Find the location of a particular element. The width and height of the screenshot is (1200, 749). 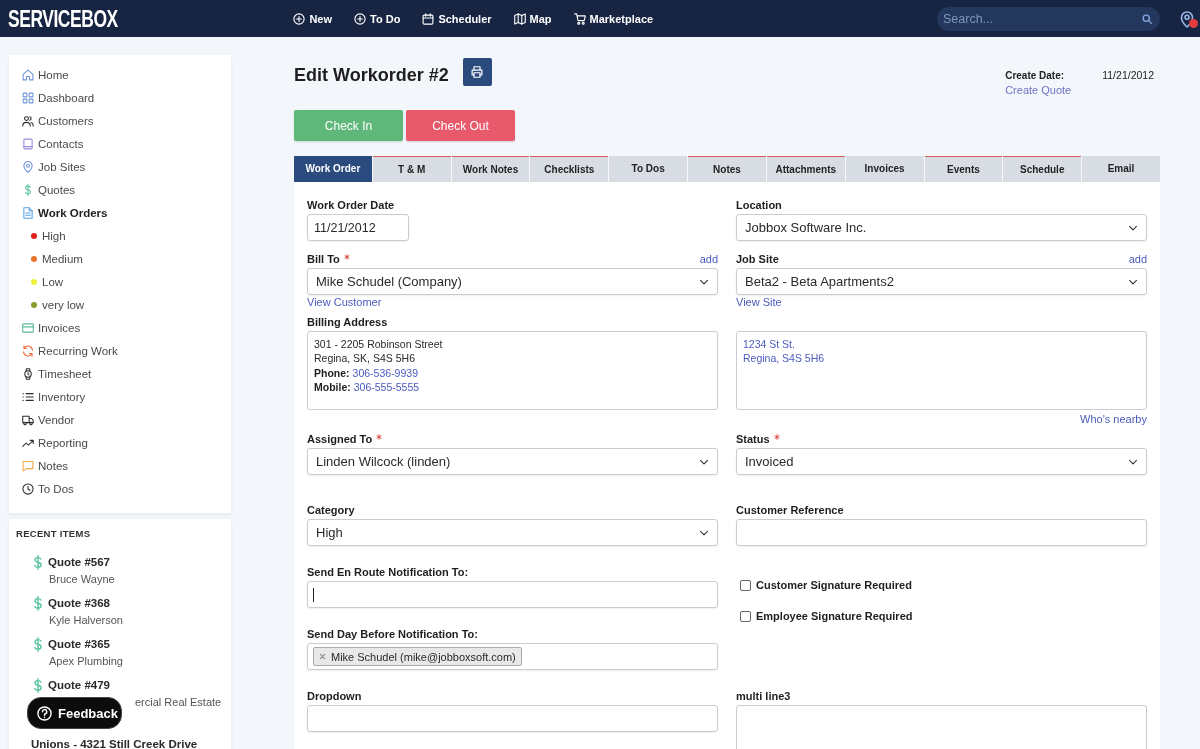

select-field: Linden Wilcock (linden) is located at coordinates (512, 461).